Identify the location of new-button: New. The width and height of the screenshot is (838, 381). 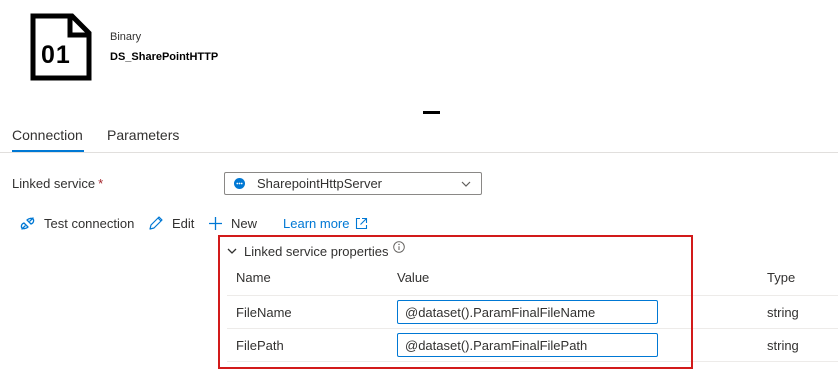
(232, 223).